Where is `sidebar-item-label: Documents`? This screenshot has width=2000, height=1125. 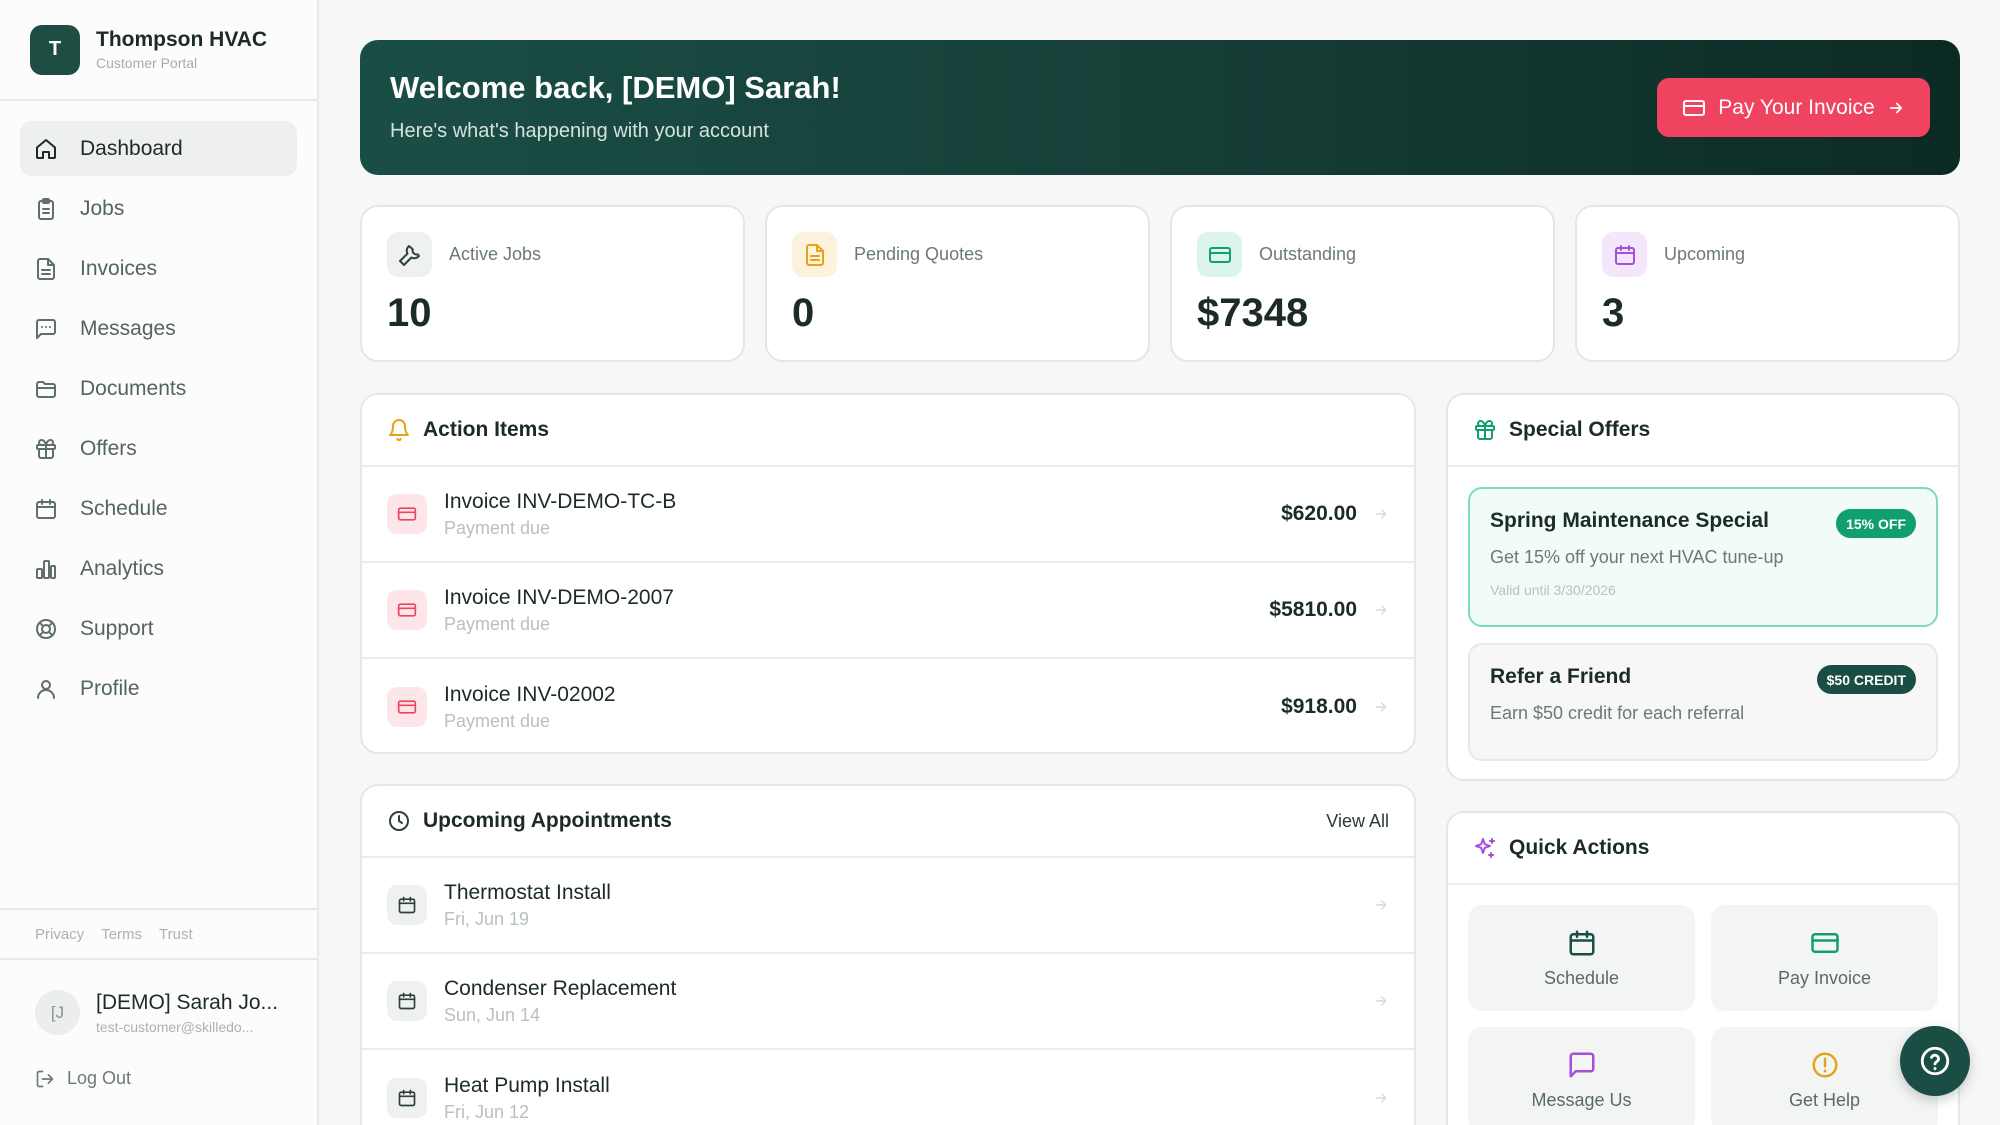 sidebar-item-label: Documents is located at coordinates (133, 388).